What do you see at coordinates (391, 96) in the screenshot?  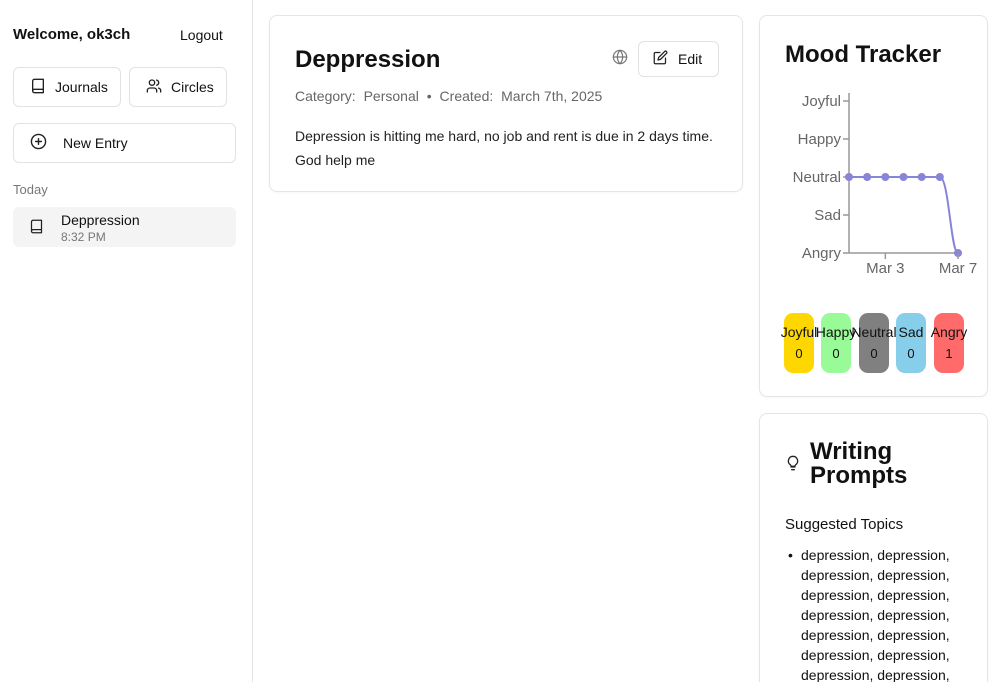 I see `category-value: Personal` at bounding box center [391, 96].